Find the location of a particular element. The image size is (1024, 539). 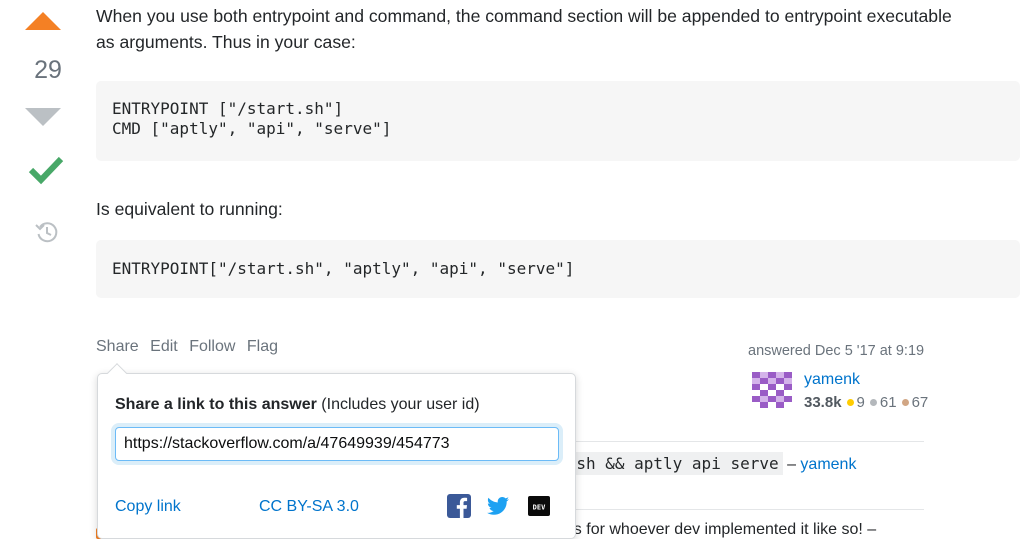

dev-icon: DEV is located at coordinates (539, 506).